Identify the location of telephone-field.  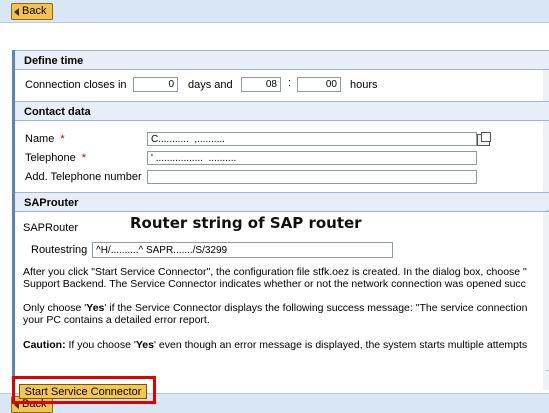
(312, 158).